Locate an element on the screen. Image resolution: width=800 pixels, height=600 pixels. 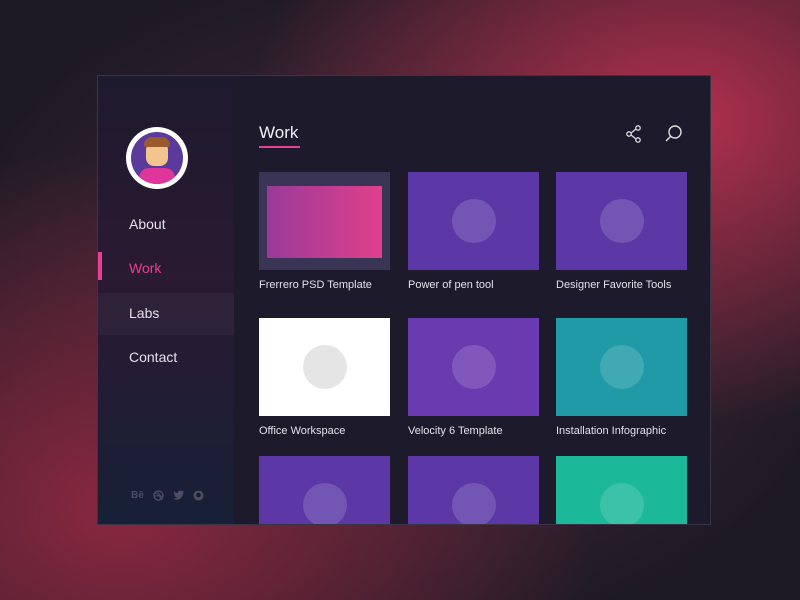
page-title: Work is located at coordinates (279, 132).